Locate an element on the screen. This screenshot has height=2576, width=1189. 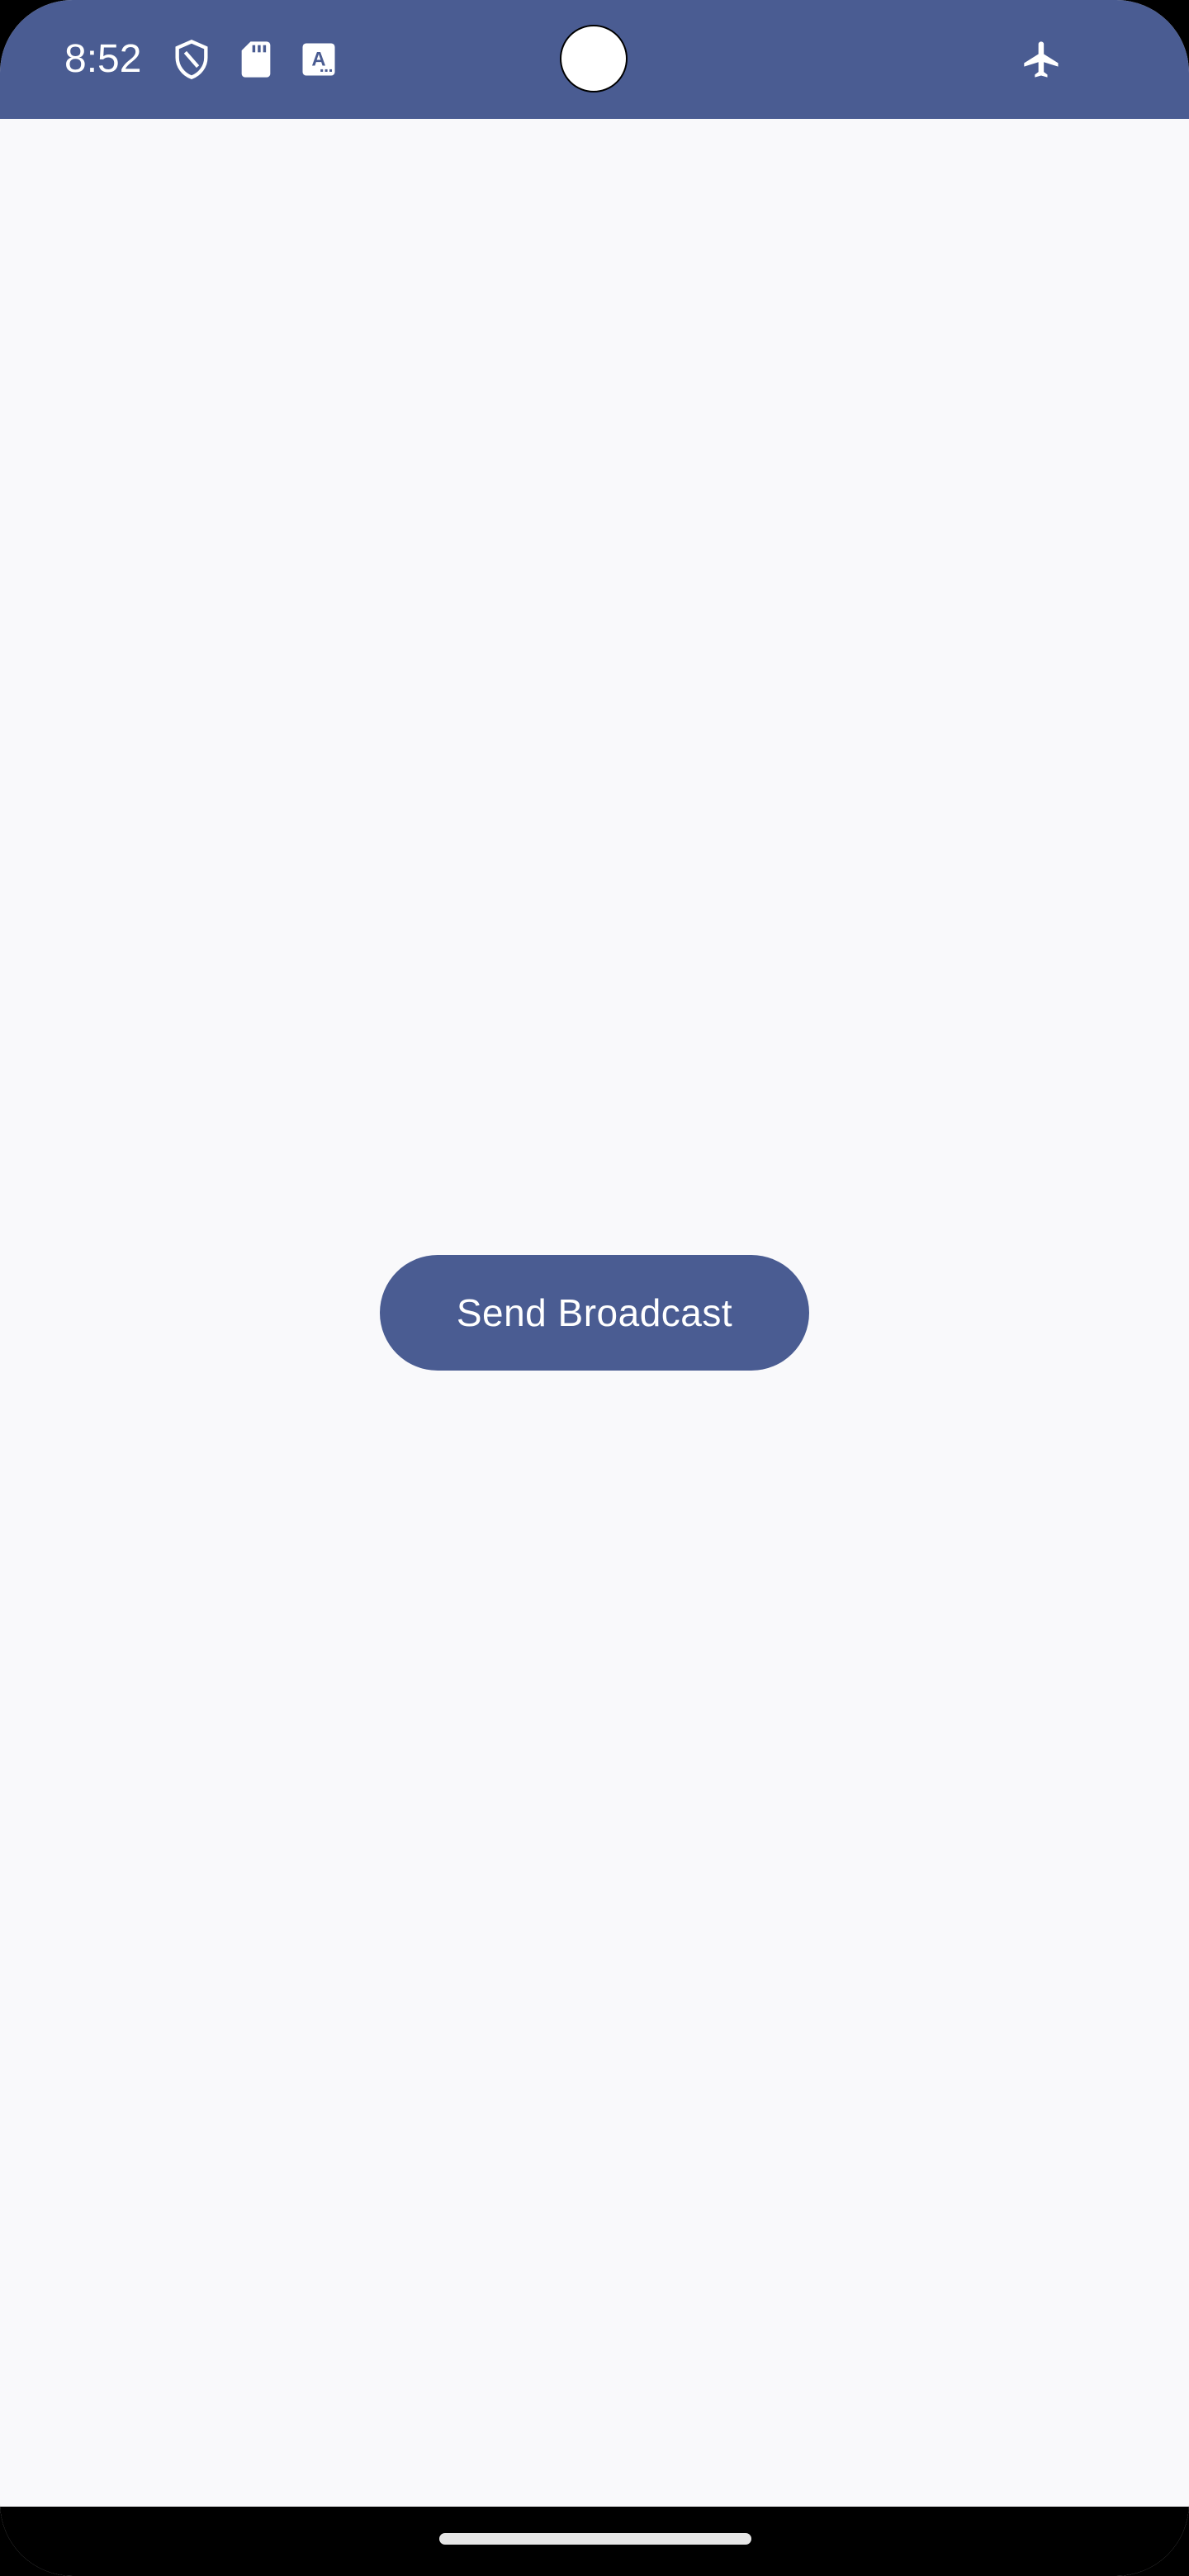
status-bar: 8:52 A is located at coordinates (594, 59).